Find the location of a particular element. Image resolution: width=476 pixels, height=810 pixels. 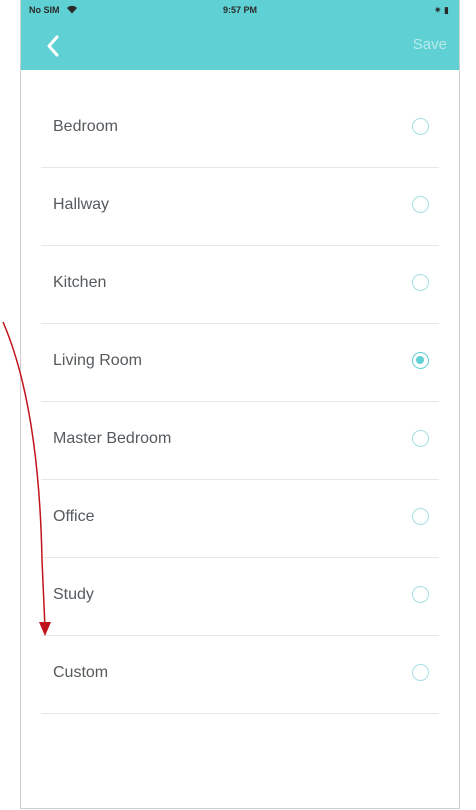

room-item-custom: Custom is located at coordinates (240, 675).